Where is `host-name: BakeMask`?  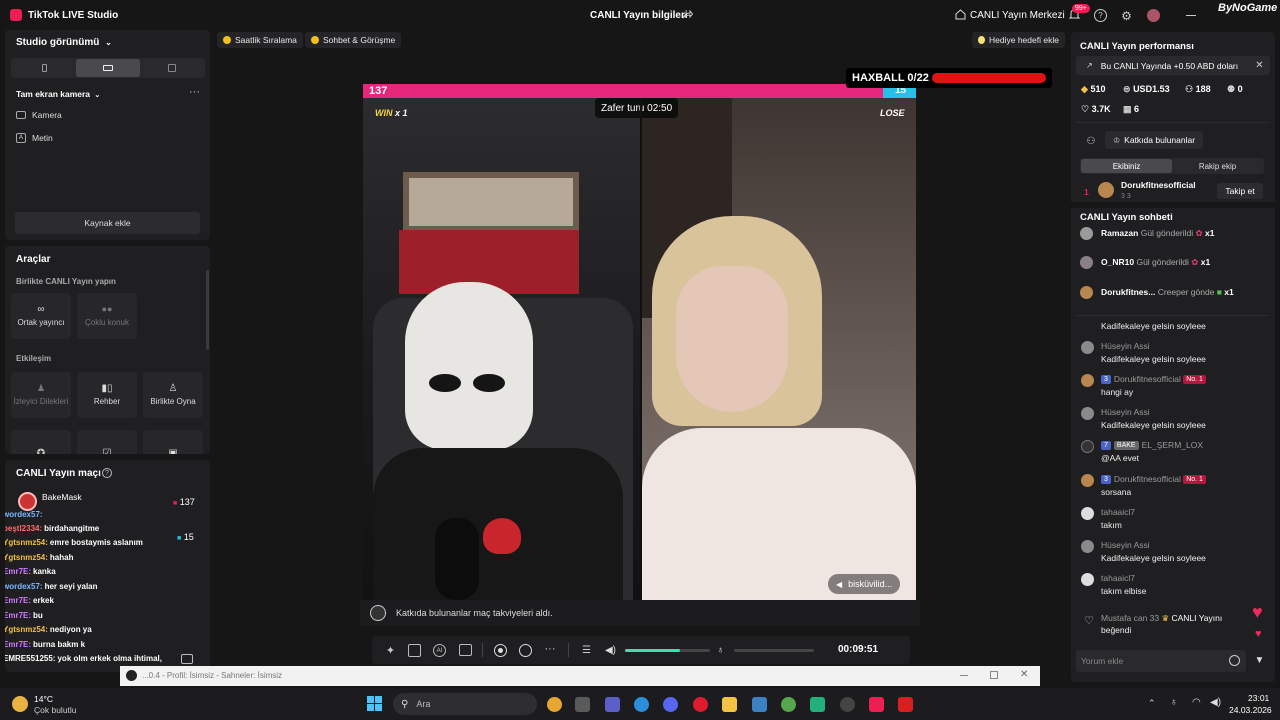 host-name: BakeMask is located at coordinates (62, 497).